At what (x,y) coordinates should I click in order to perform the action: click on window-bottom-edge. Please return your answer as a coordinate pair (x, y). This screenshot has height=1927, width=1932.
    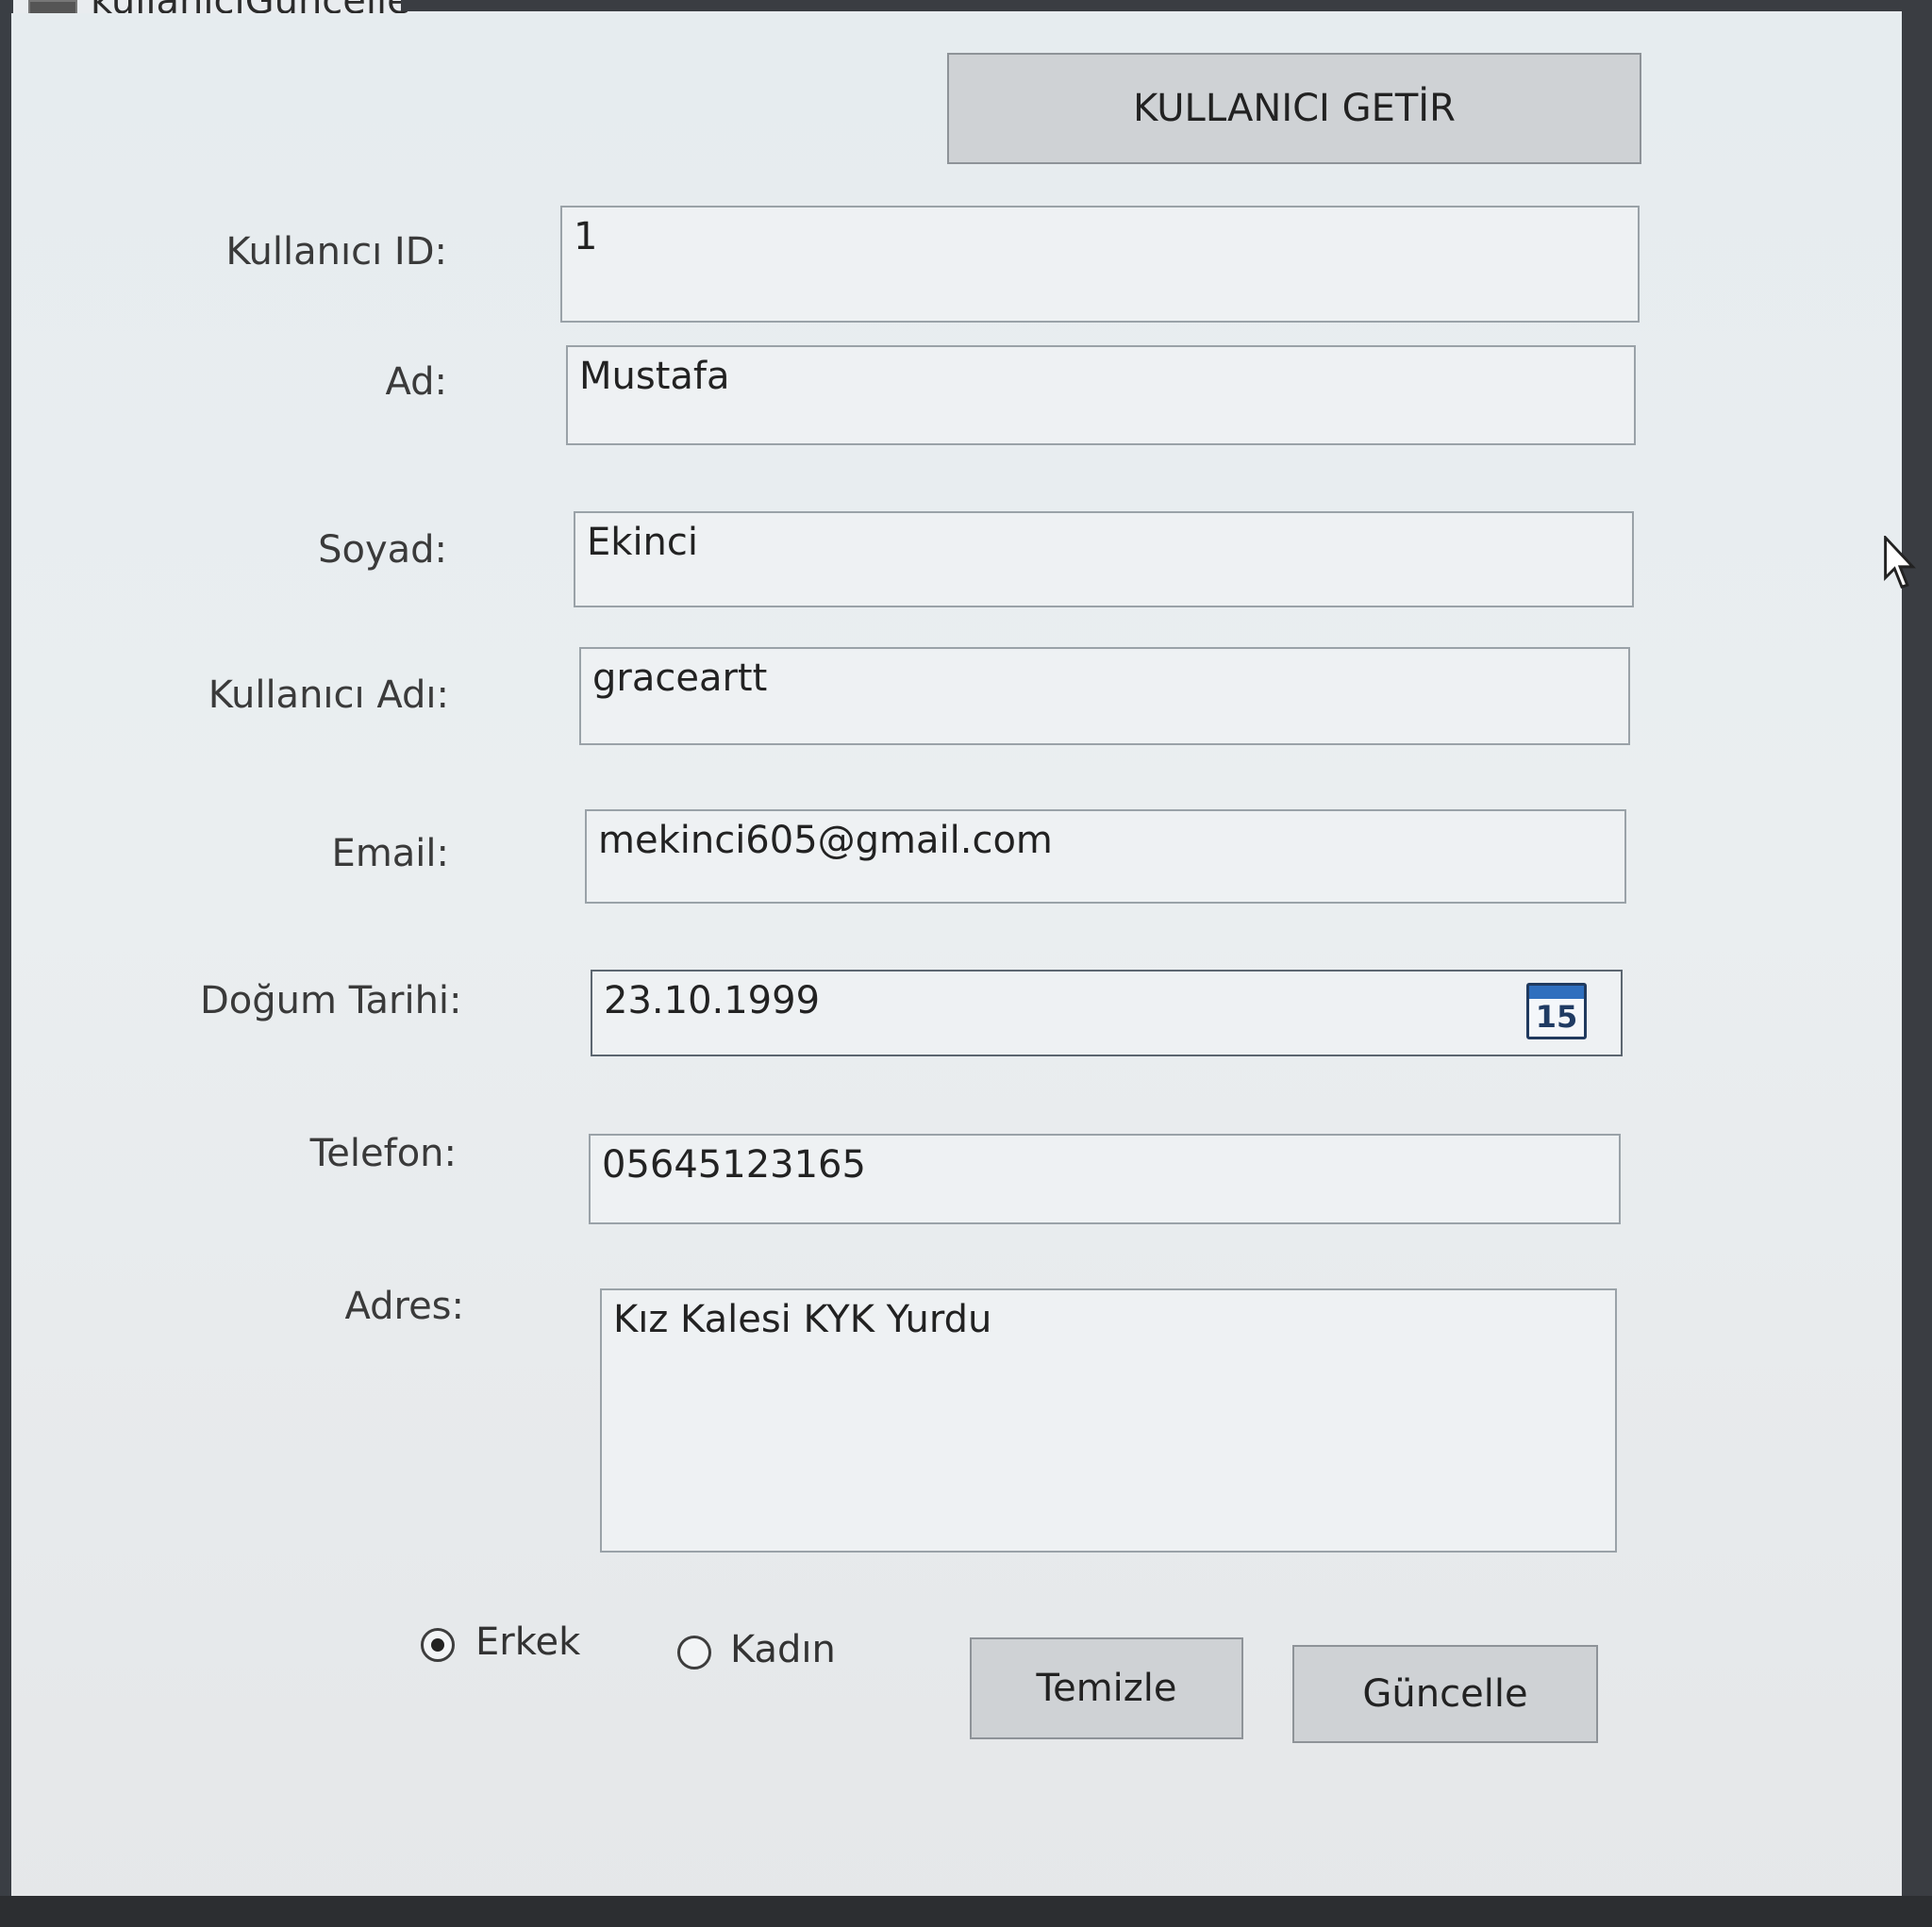
    Looking at the image, I should click on (966, 1911).